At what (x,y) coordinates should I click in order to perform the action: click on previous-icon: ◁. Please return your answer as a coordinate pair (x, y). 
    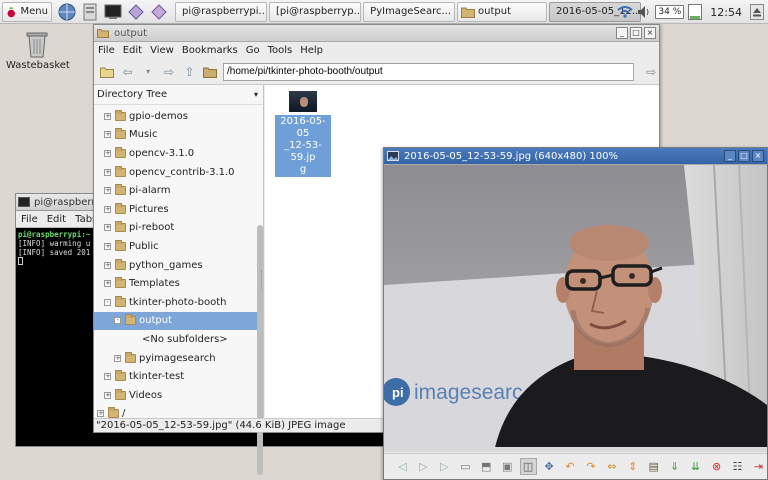
    Looking at the image, I should click on (402, 466).